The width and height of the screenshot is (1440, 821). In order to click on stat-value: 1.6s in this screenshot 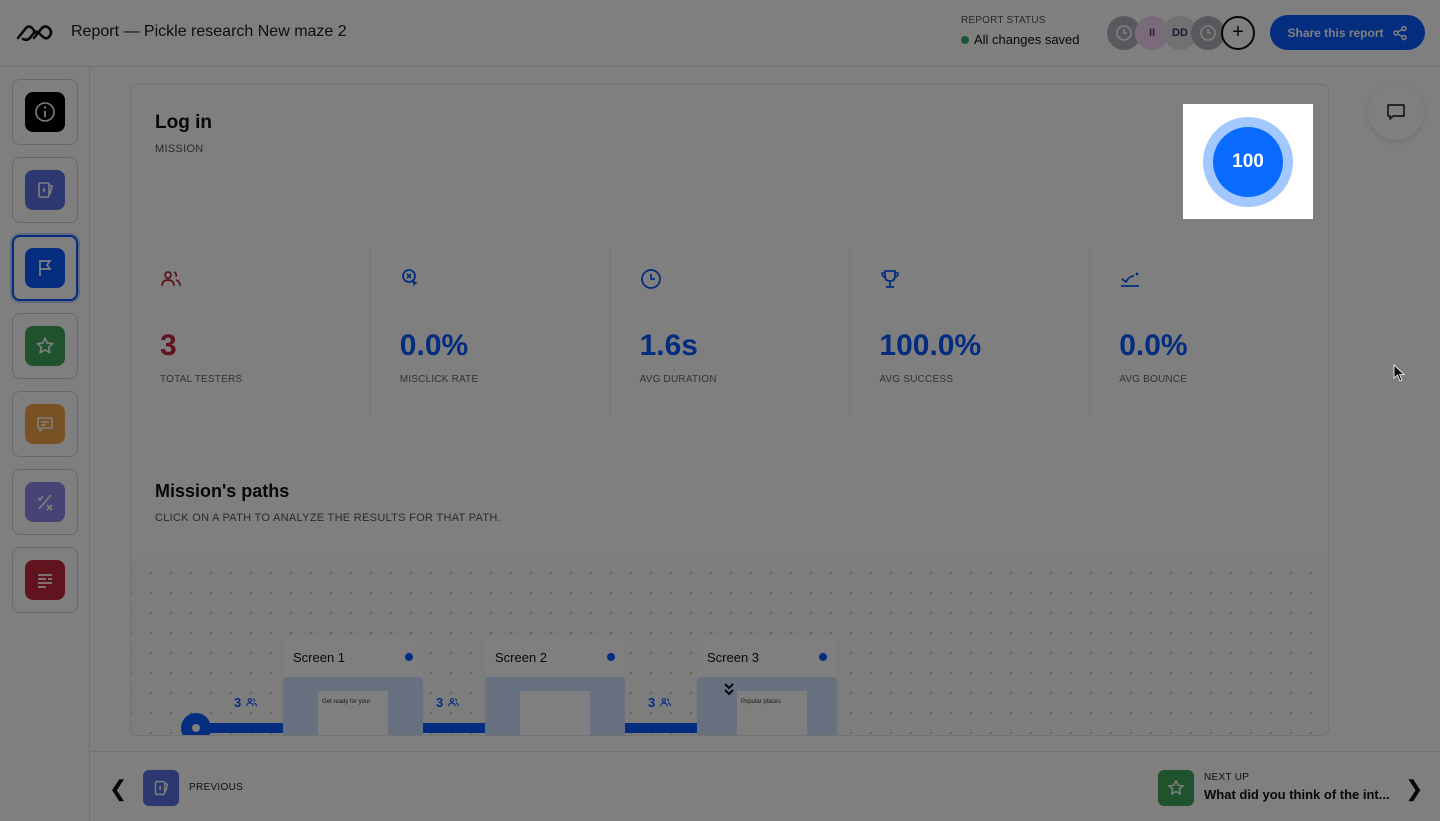, I will do `click(668, 345)`.